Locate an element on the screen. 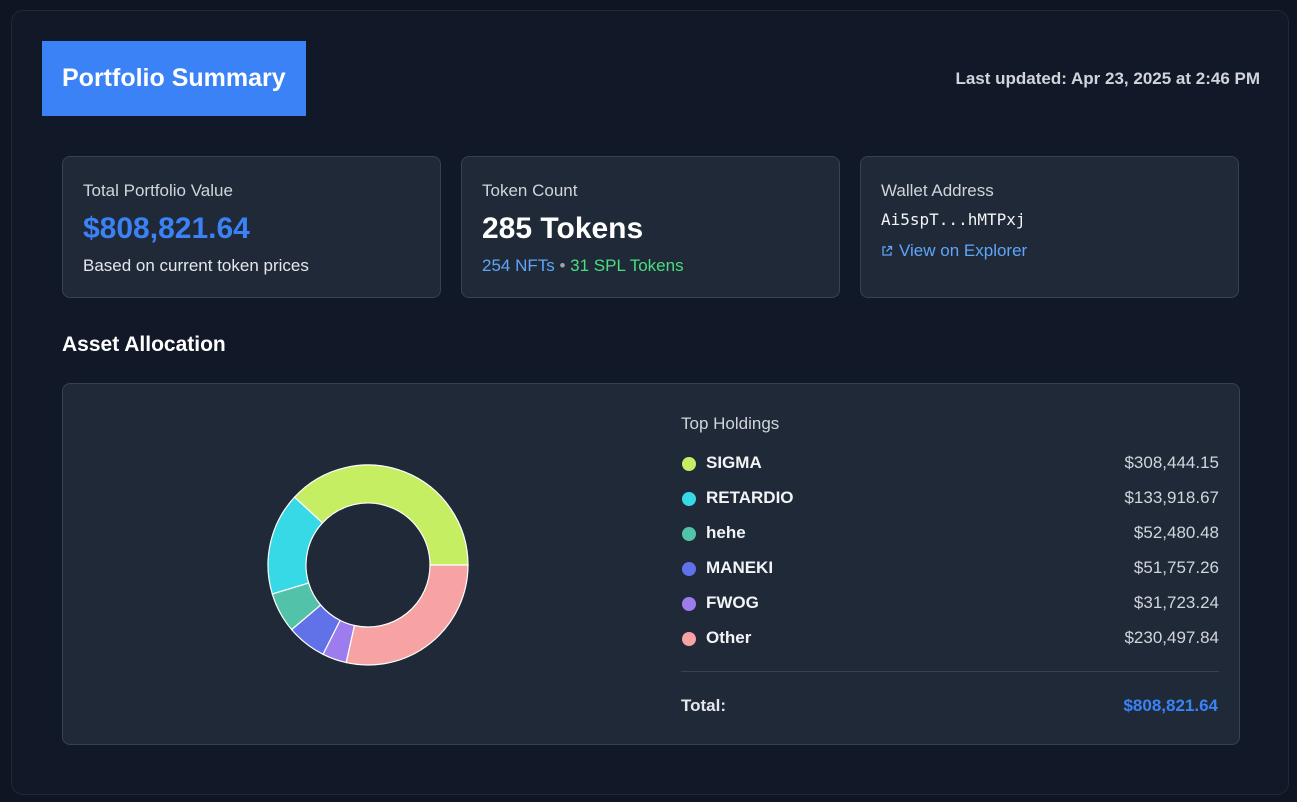  token-count-label: Token Count is located at coordinates (530, 190).